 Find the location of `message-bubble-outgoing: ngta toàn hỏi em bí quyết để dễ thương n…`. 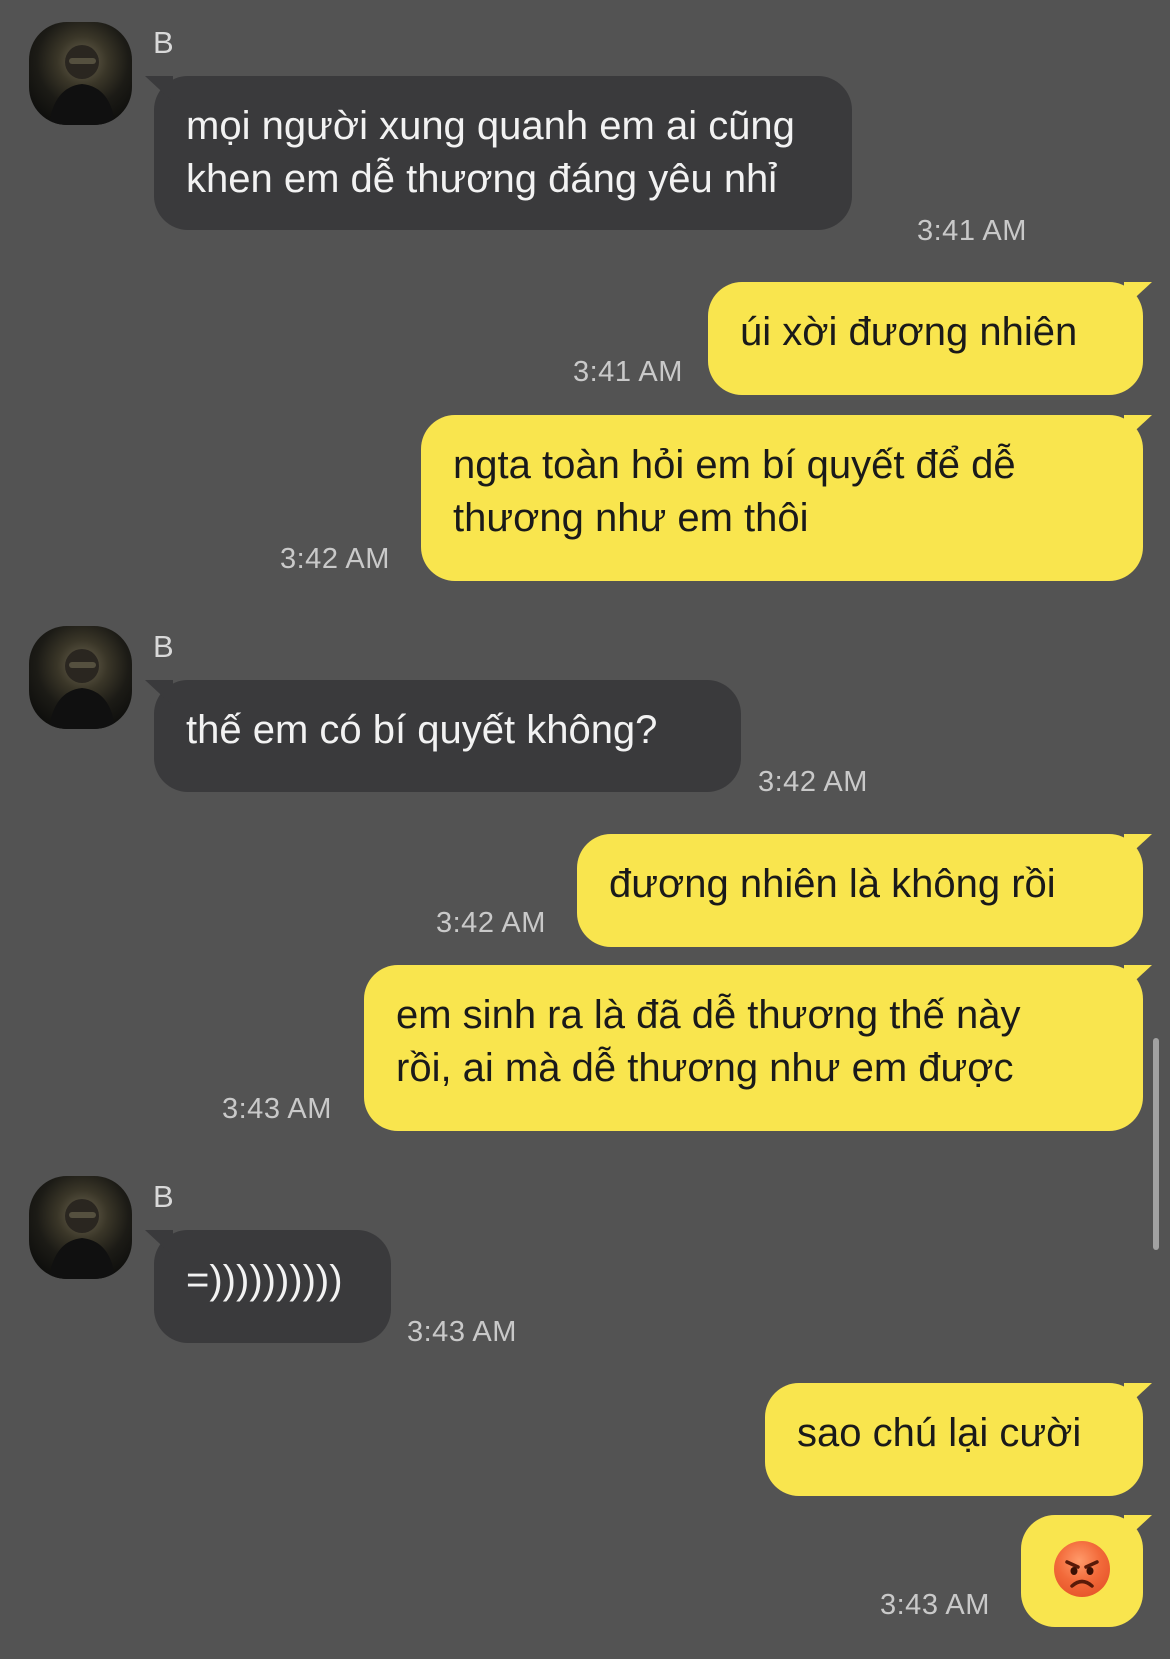

message-bubble-outgoing: ngta toàn hỏi em bí quyết để dễ thương n… is located at coordinates (782, 498).